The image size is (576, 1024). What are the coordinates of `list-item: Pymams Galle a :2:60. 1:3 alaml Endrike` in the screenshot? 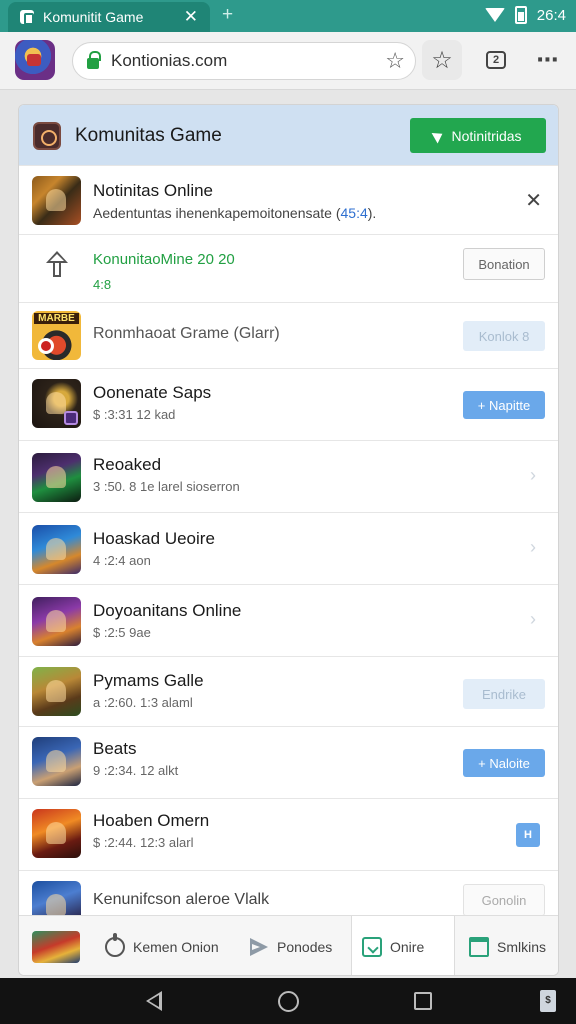 It's located at (288, 691).